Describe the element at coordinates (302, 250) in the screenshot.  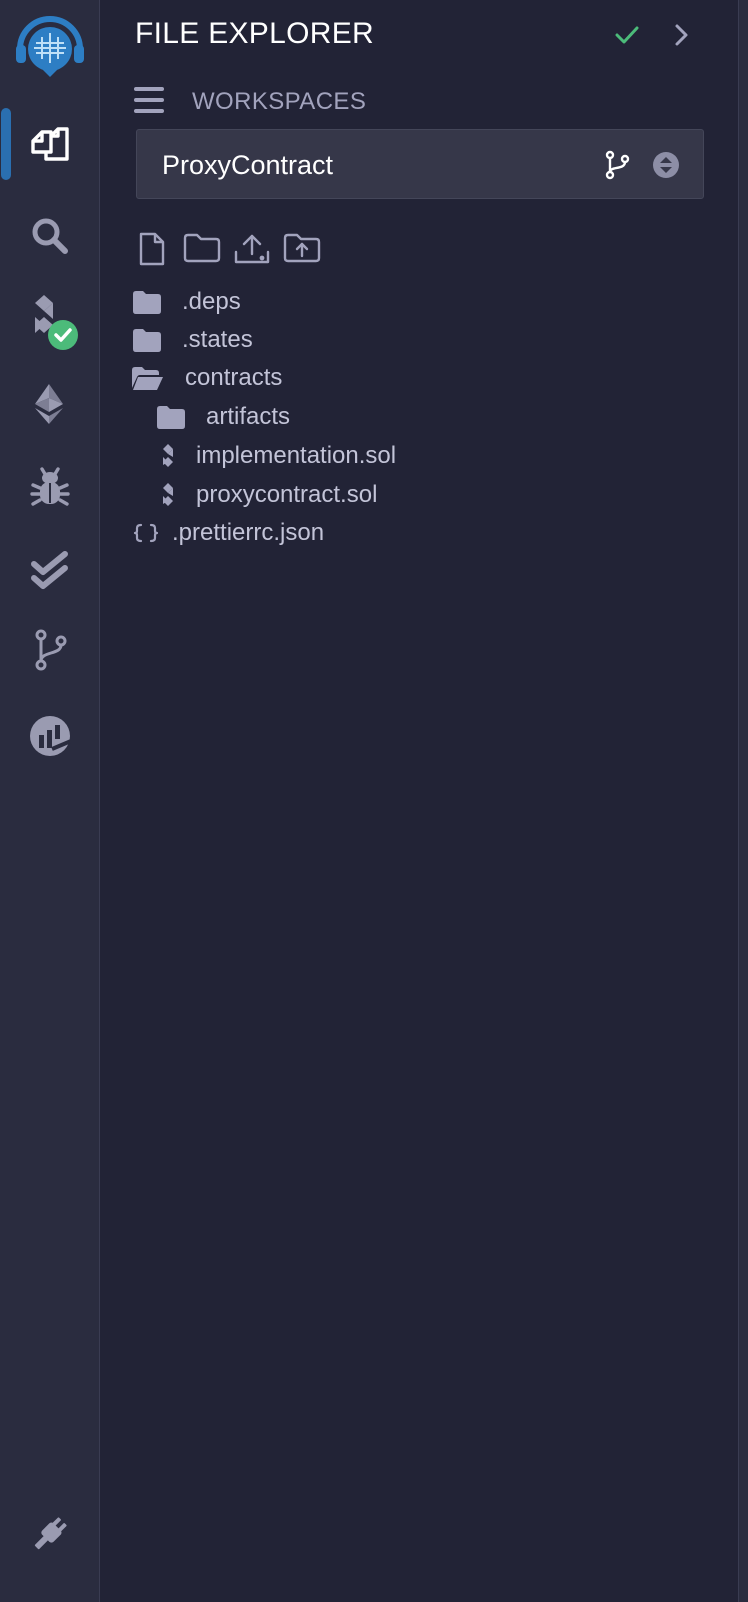
I see `upload-folder-icon` at that location.